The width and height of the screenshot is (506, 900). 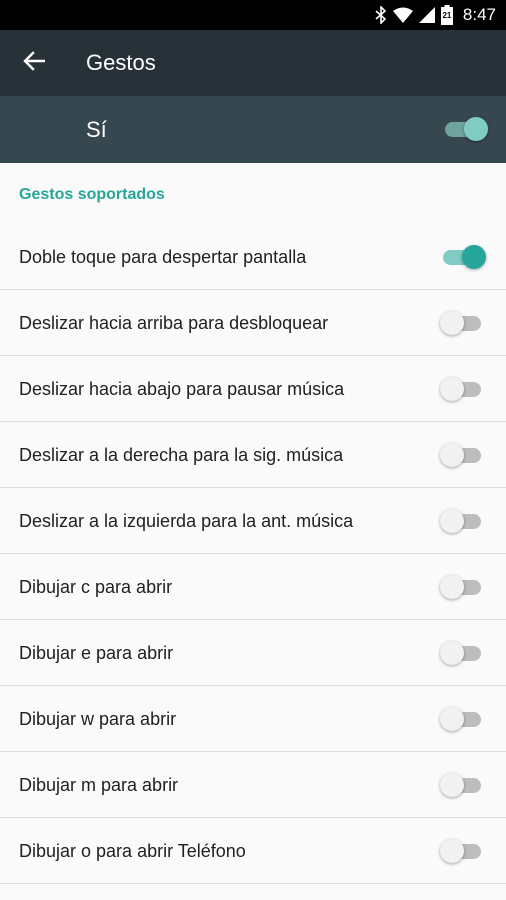 I want to click on gesture-row: Dibujar c para abrir, so click(x=253, y=587).